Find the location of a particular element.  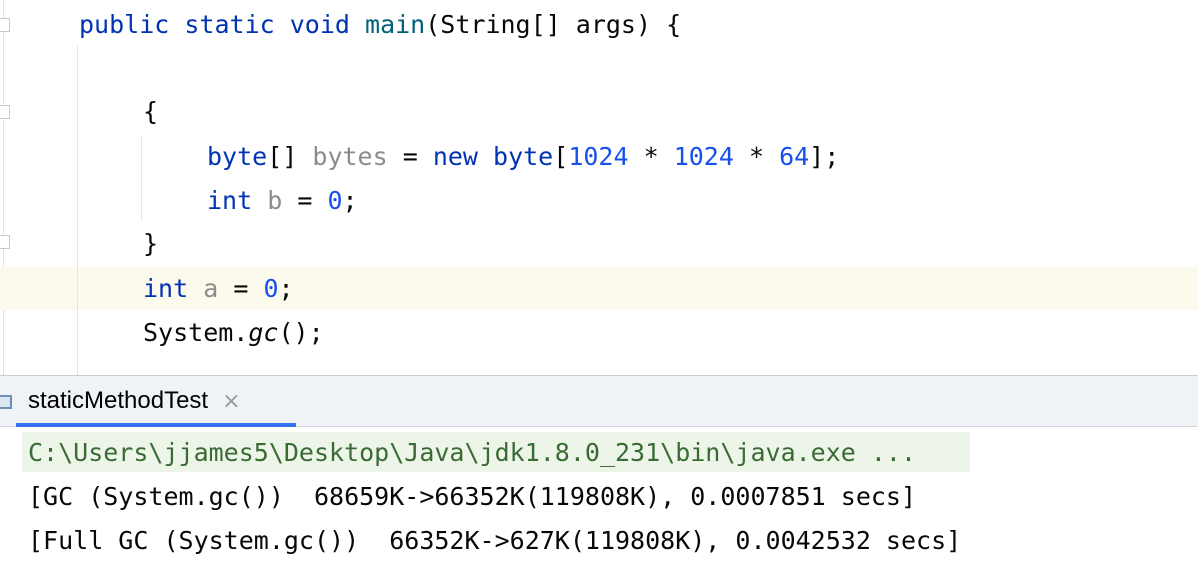

variable-name: b is located at coordinates (275, 200).